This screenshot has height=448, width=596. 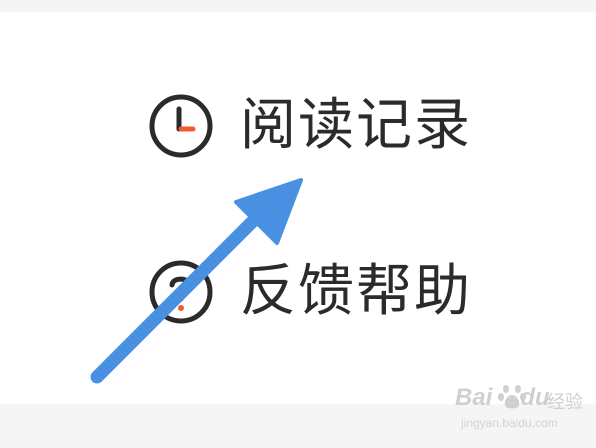 I want to click on menu-item-label: 反馈帮助, so click(x=356, y=291).